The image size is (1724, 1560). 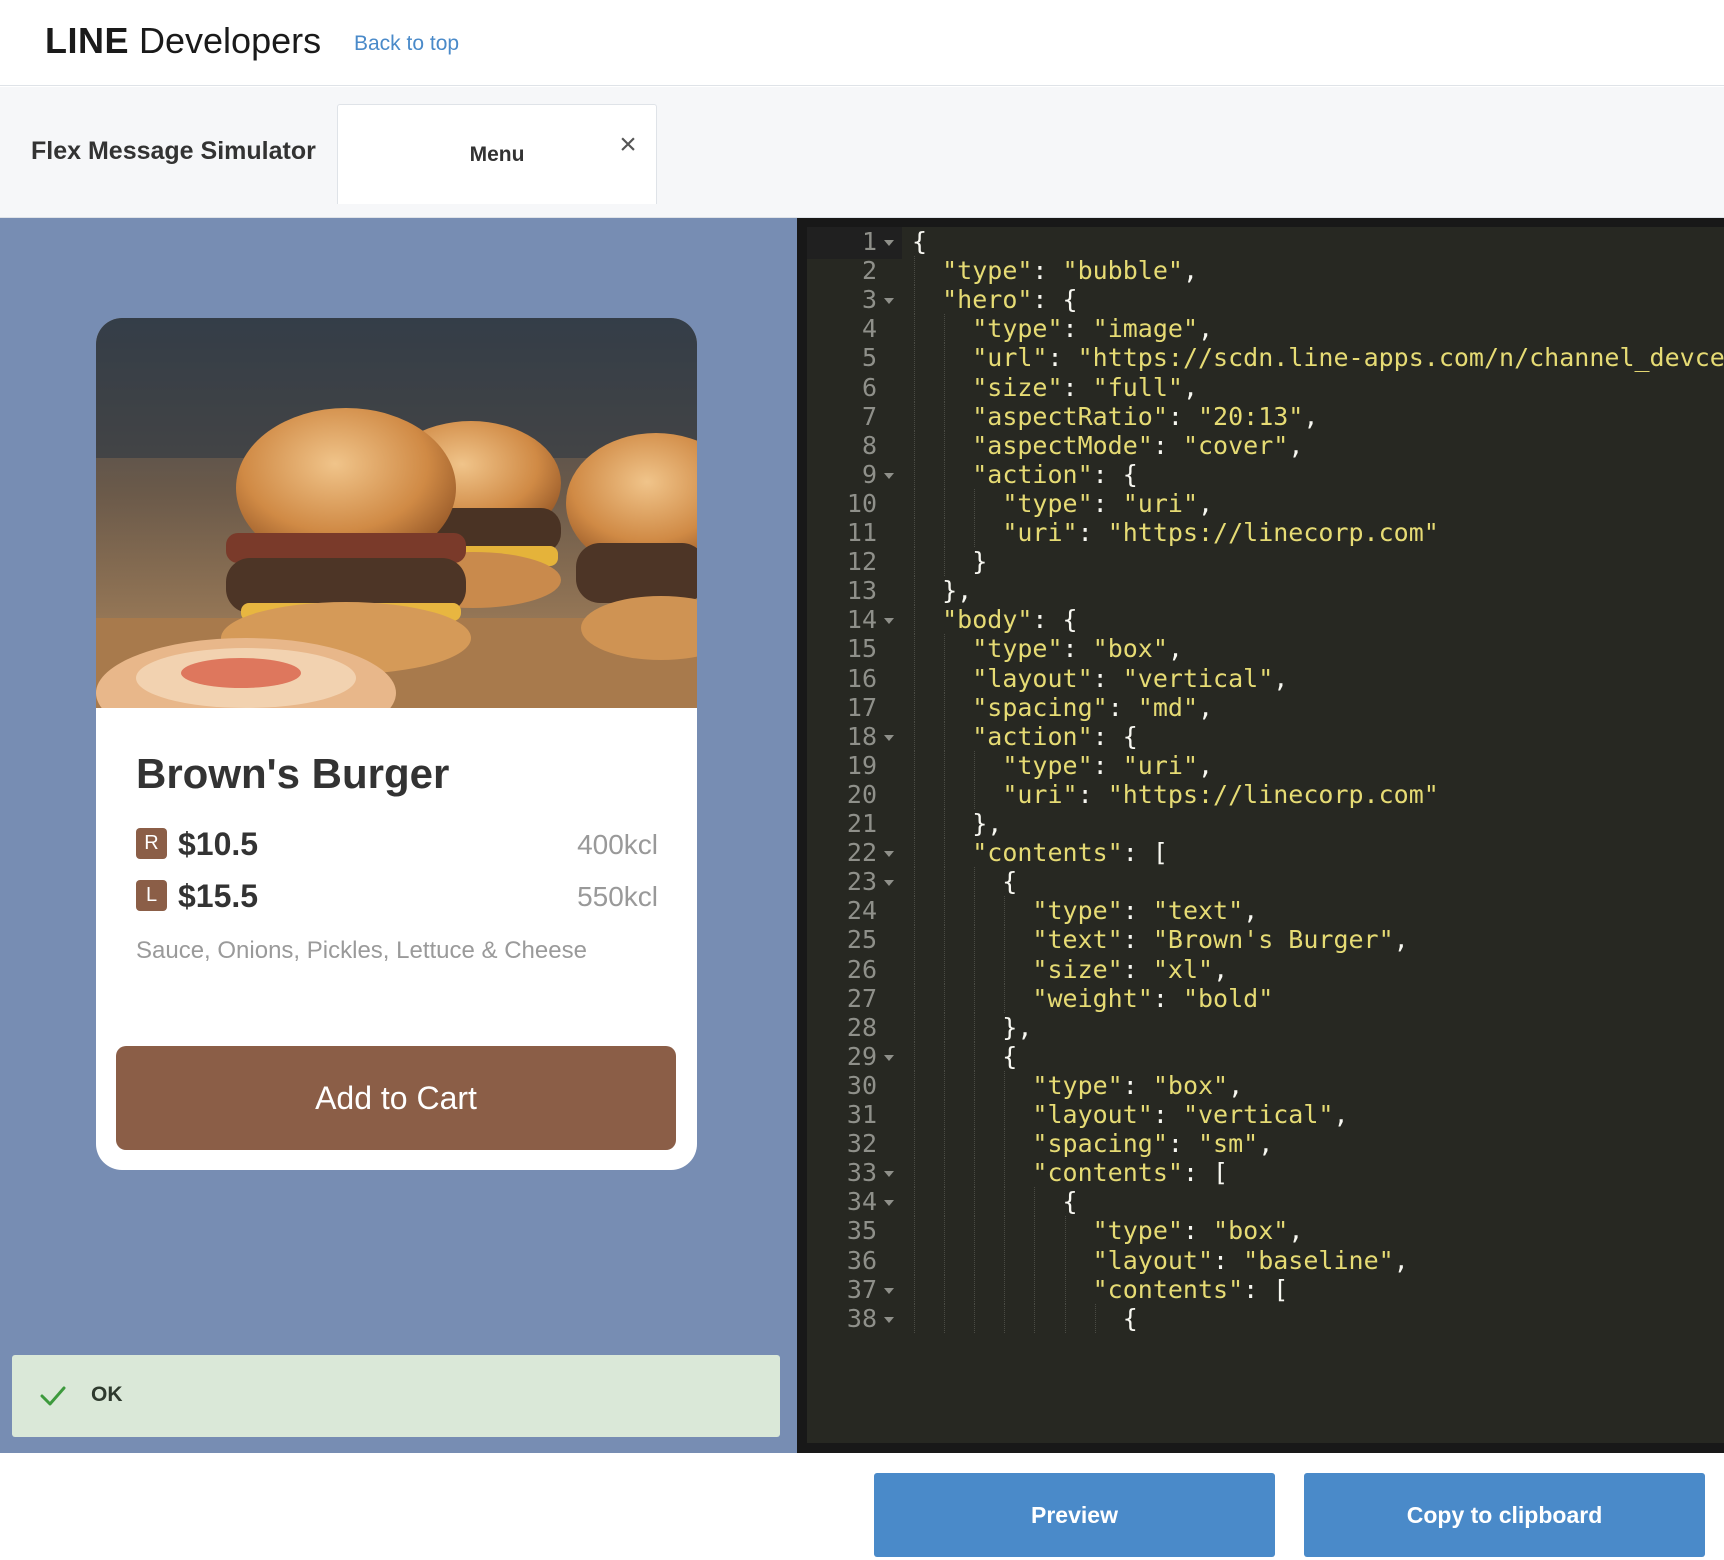 What do you see at coordinates (1074, 1515) in the screenshot?
I see `preview-button: Preview` at bounding box center [1074, 1515].